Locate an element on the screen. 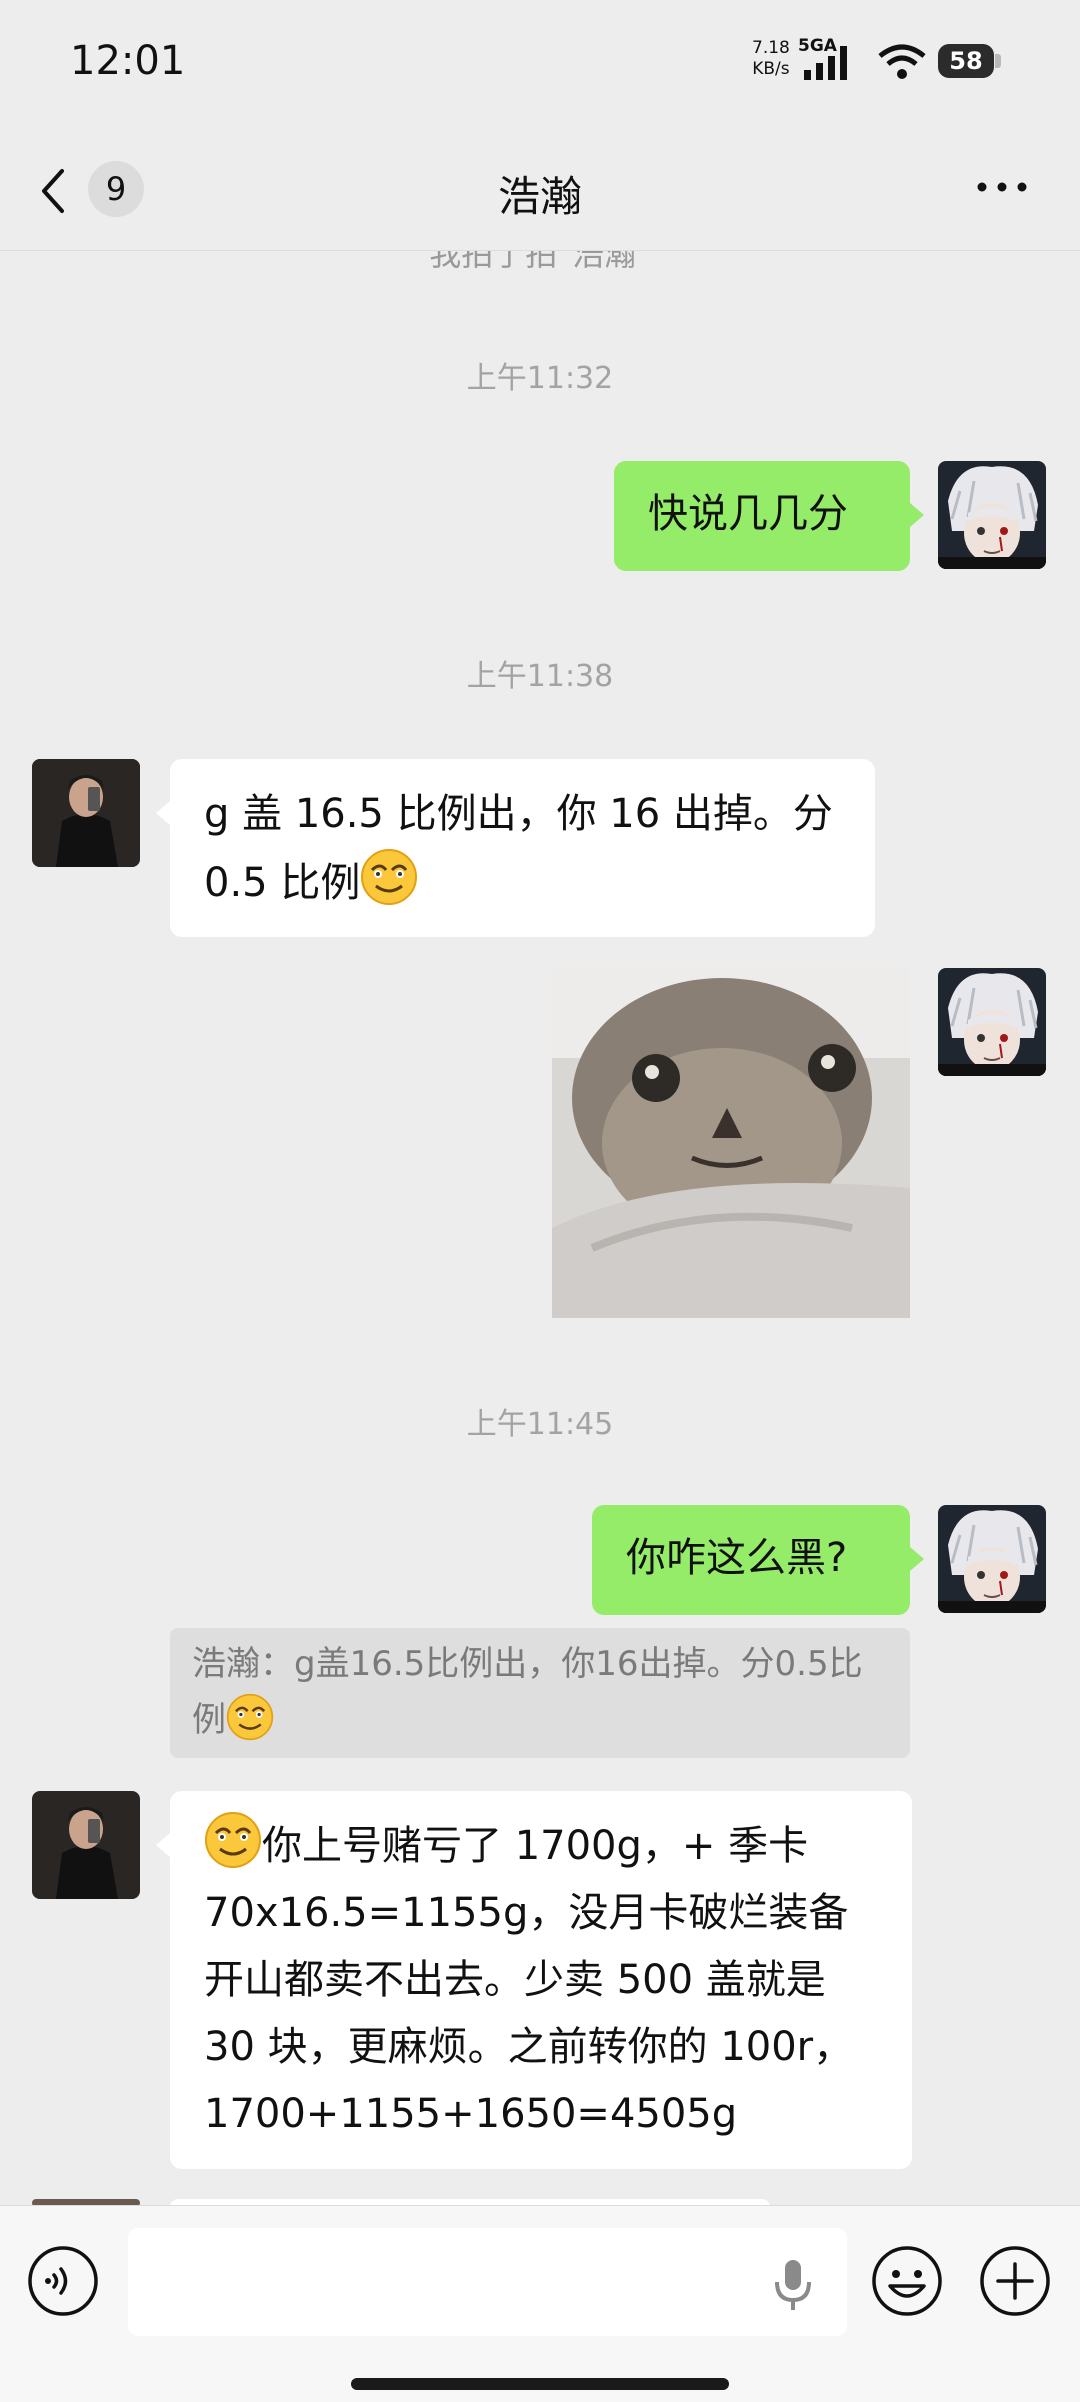  timestamp: 上午11:45 is located at coordinates (540, 1424).